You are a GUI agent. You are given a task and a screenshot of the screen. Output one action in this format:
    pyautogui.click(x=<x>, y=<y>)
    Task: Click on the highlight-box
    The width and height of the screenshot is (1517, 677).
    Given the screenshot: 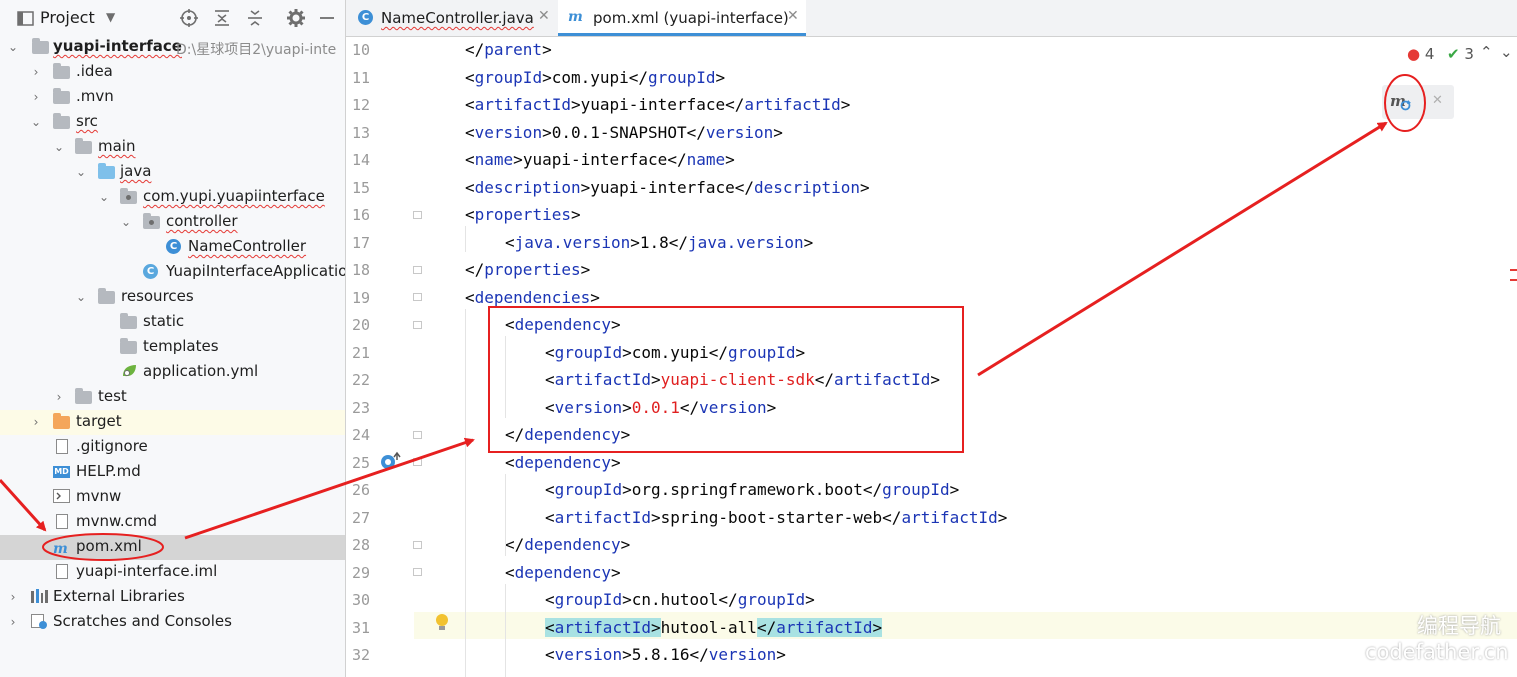 What is the action you would take?
    pyautogui.click(x=726, y=379)
    